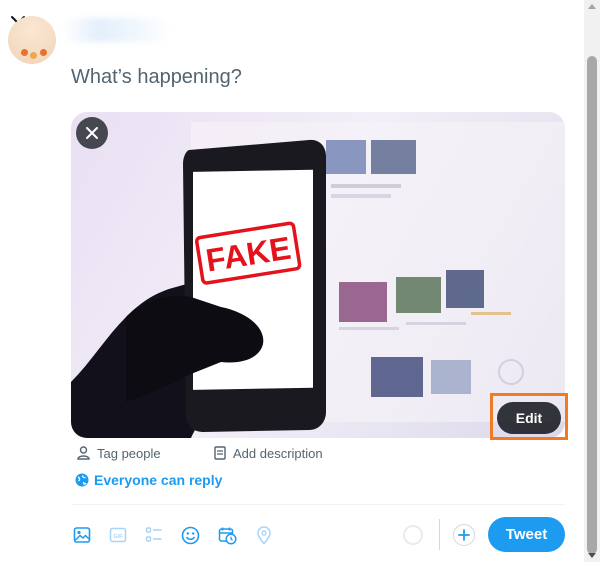 The image size is (600, 562). I want to click on remove-media-button, so click(92, 133).